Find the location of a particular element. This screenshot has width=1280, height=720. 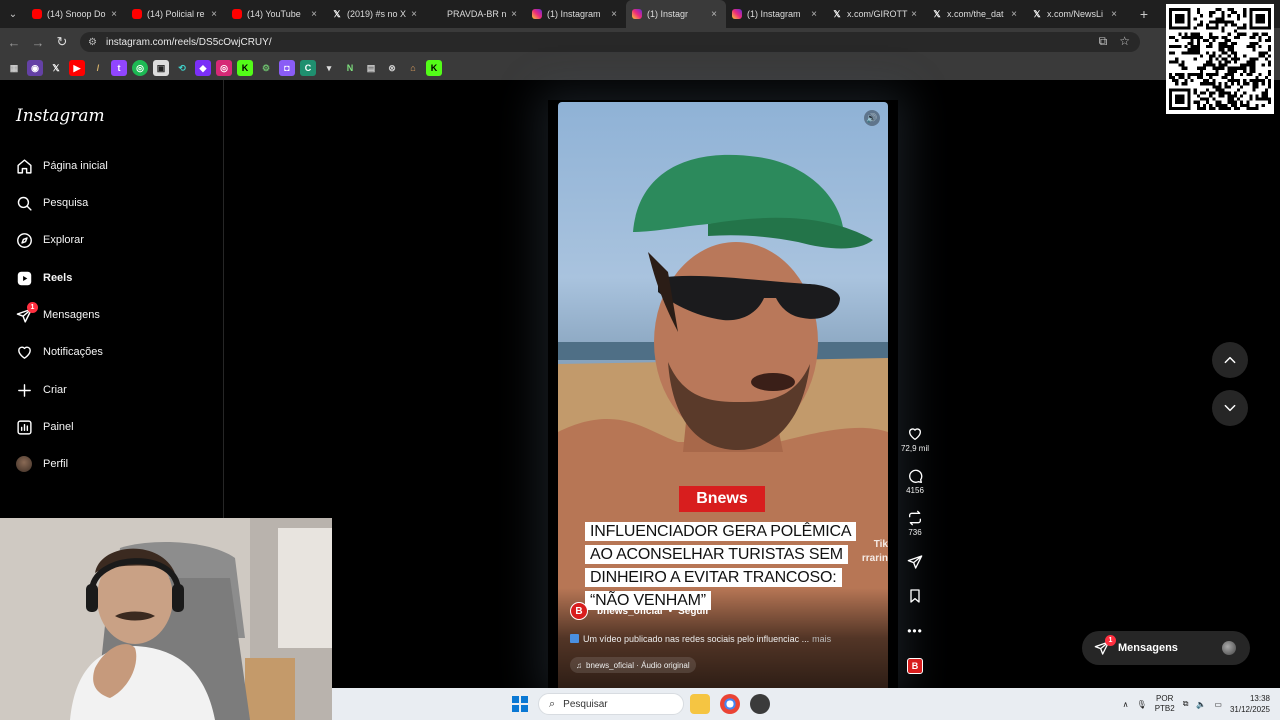

bookmark-icon: ▣ is located at coordinates (161, 68).